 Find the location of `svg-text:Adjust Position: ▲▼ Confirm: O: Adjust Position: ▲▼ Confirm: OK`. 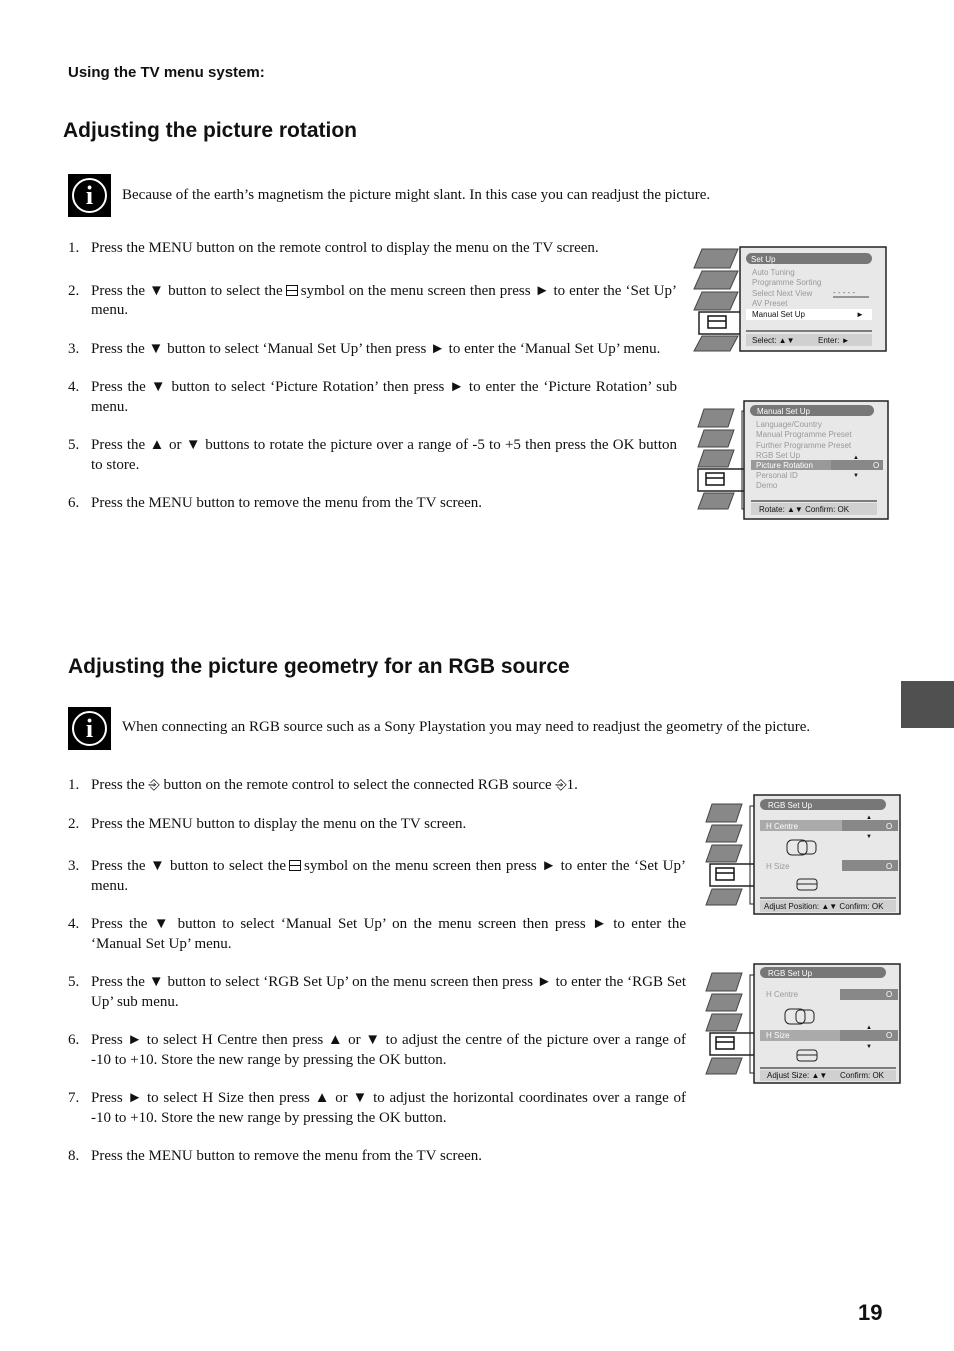

svg-text:Adjust Position: ▲▼ Confirm: O: Adjust Position: ▲▼ Confirm: OK is located at coordinates (824, 906).